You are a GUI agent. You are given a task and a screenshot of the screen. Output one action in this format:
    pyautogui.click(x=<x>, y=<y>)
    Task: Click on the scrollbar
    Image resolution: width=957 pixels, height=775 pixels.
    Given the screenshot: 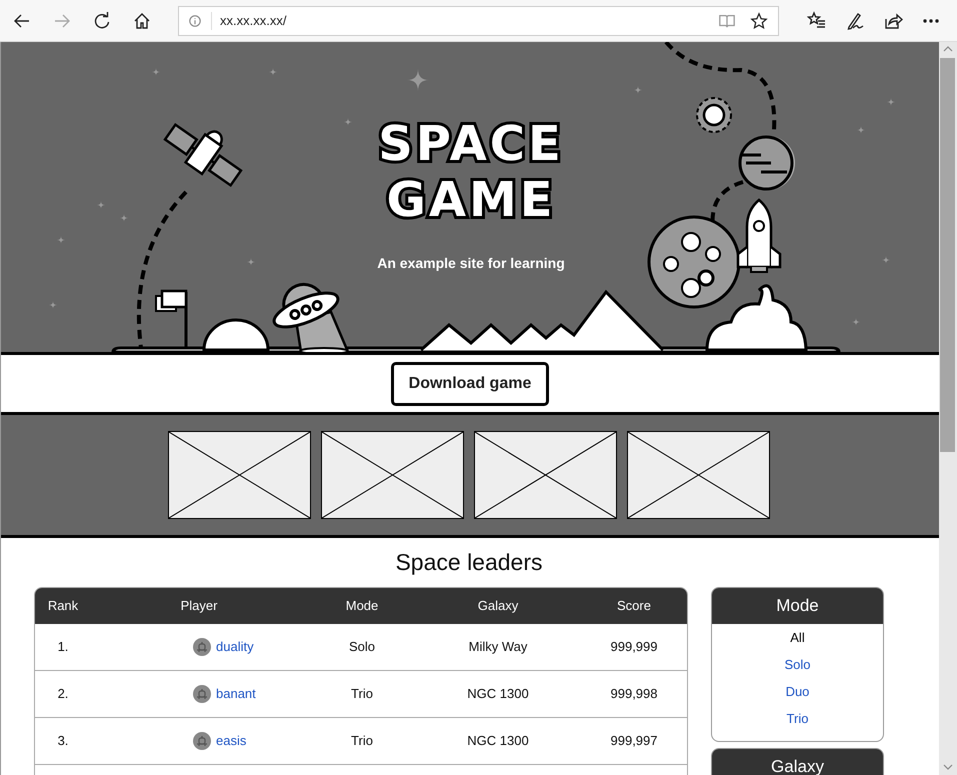 What is the action you would take?
    pyautogui.click(x=948, y=408)
    